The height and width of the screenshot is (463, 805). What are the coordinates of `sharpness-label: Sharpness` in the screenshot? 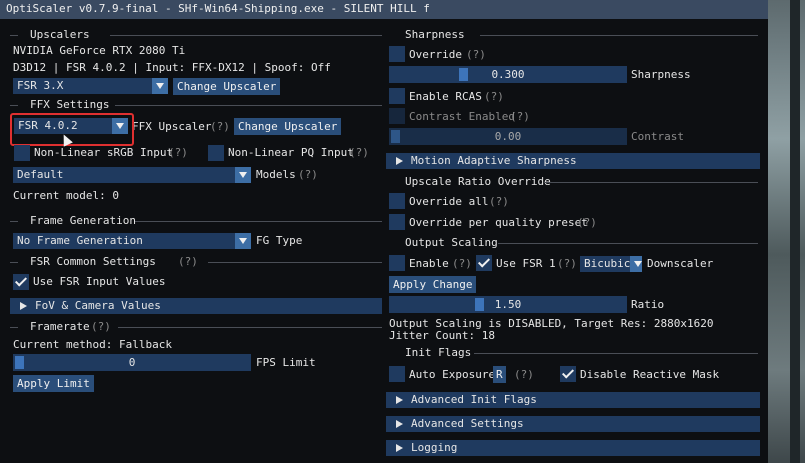 It's located at (661, 74).